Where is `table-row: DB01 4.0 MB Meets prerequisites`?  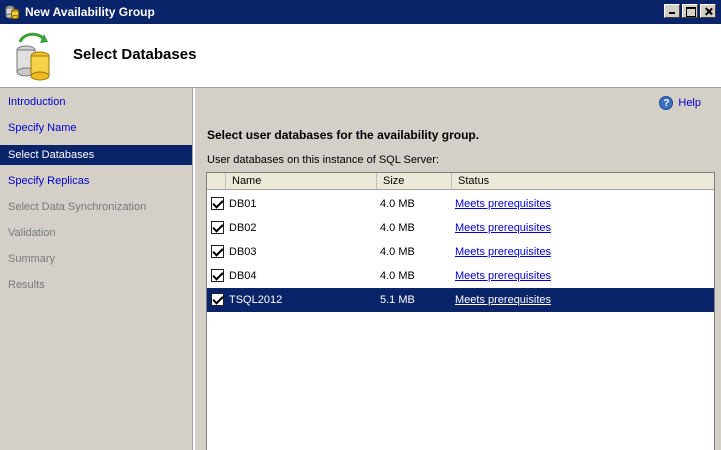 table-row: DB01 4.0 MB Meets prerequisites is located at coordinates (460, 204).